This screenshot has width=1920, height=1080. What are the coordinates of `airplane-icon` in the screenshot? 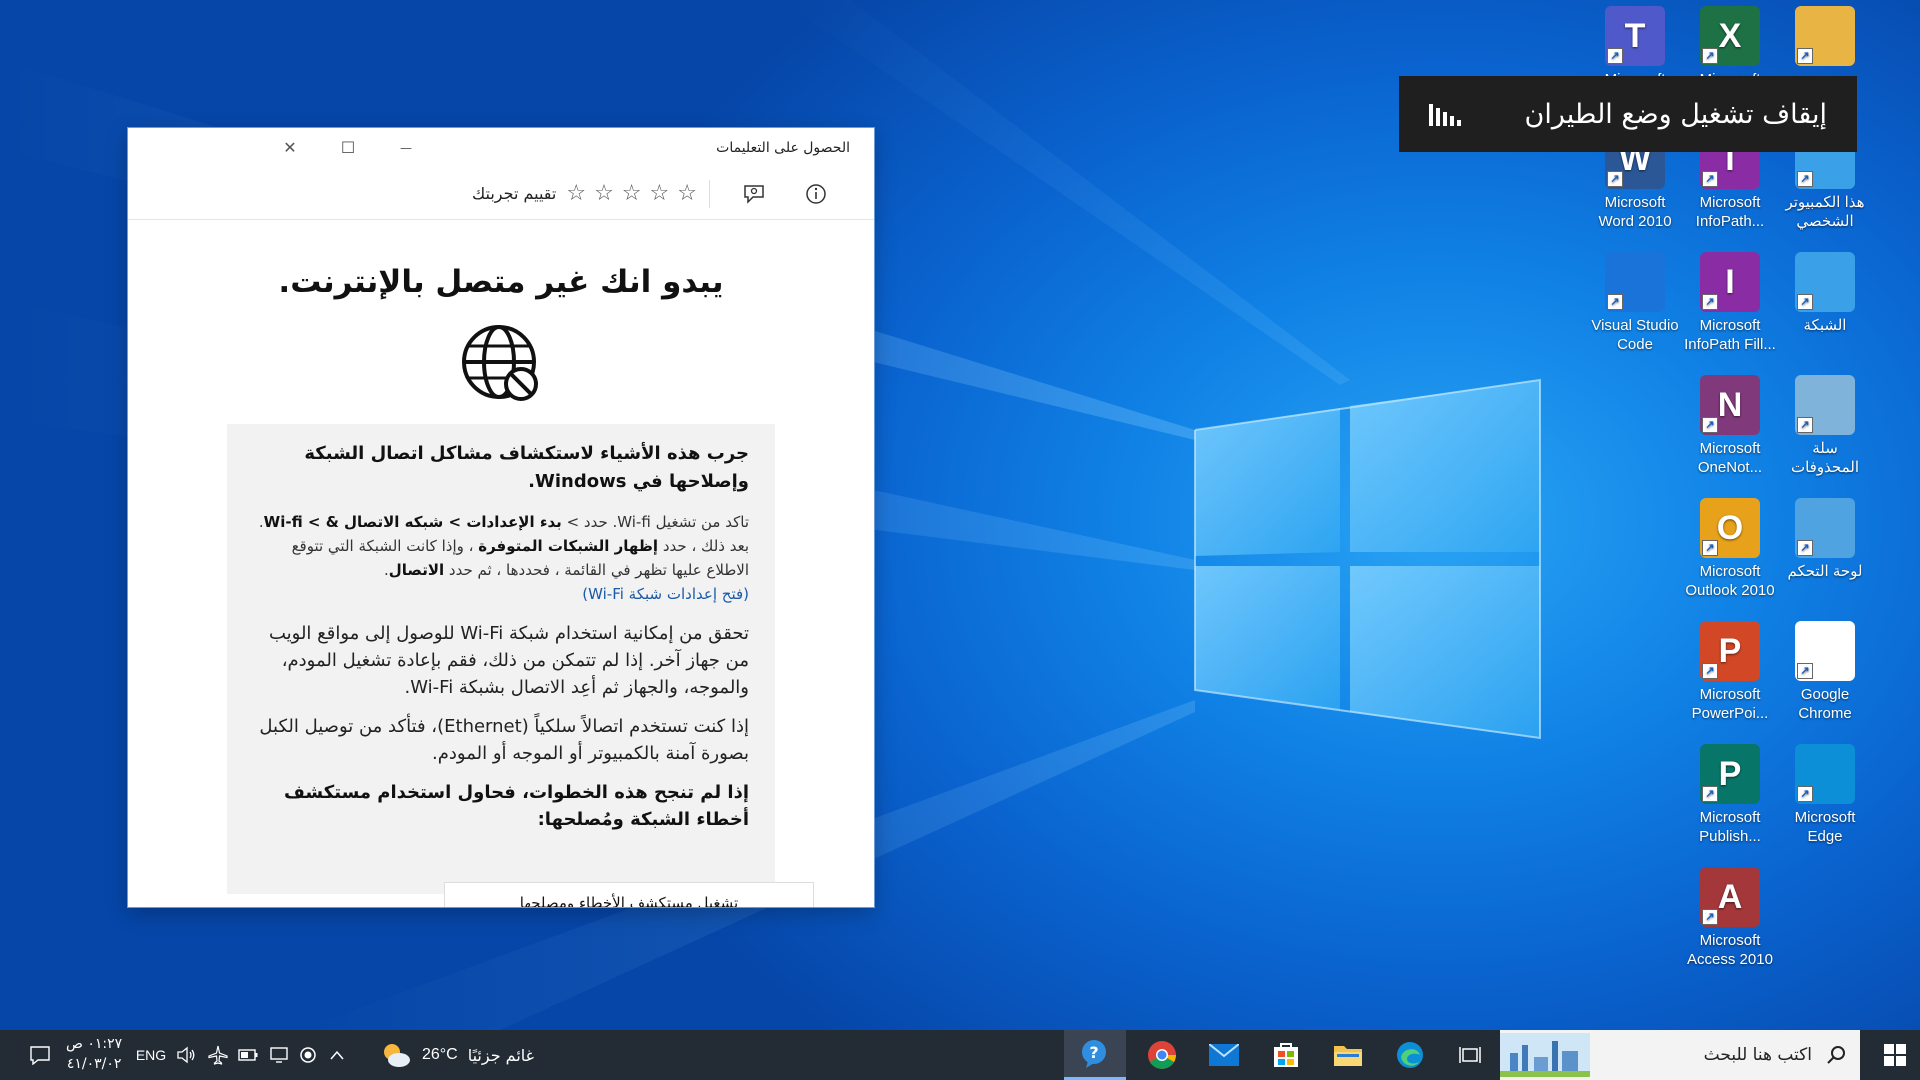 It's located at (218, 1055).